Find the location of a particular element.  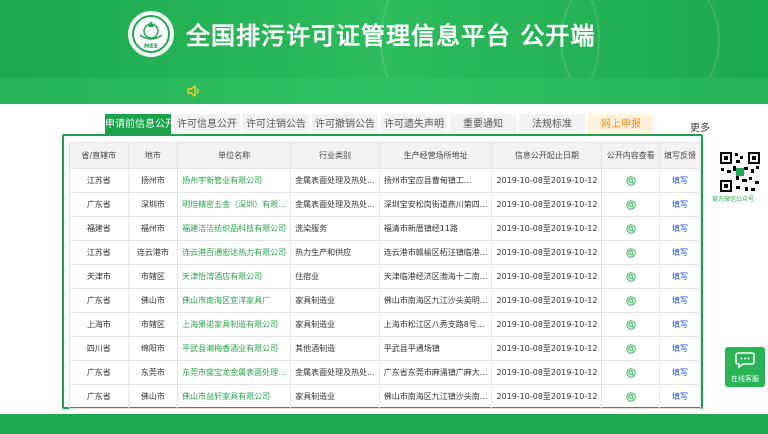

industry-cell: 洗染服务 is located at coordinates (335, 228).